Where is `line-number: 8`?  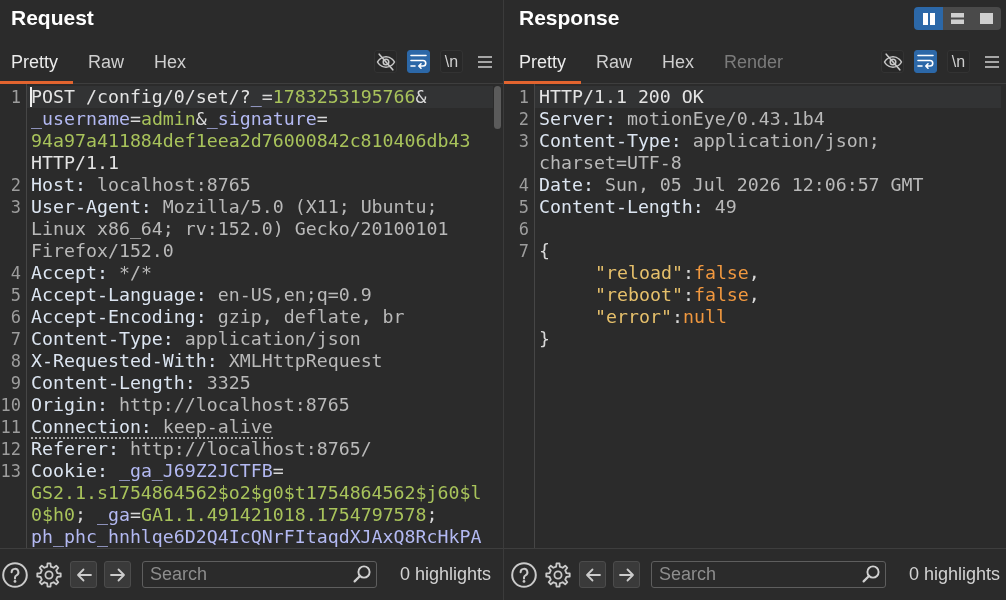 line-number: 8 is located at coordinates (15, 361).